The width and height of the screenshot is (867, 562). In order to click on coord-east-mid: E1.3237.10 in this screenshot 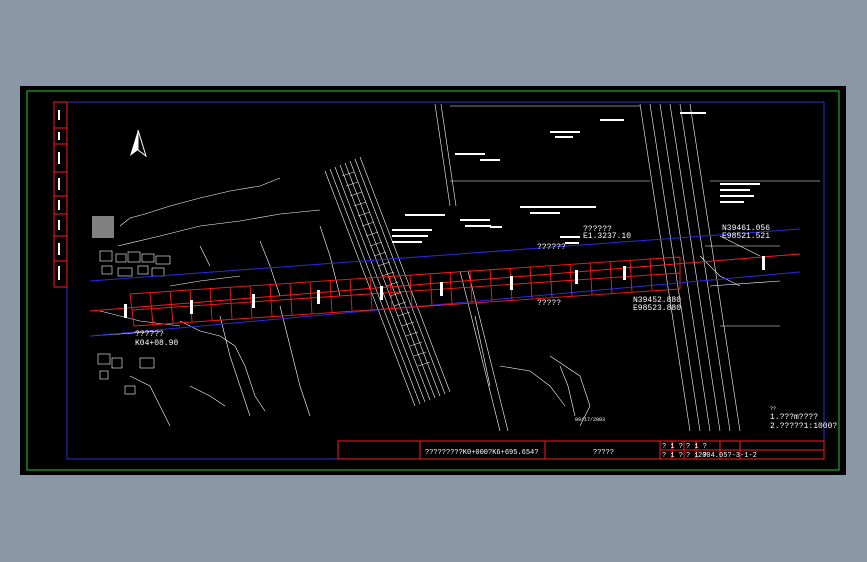, I will do `click(607, 236)`.